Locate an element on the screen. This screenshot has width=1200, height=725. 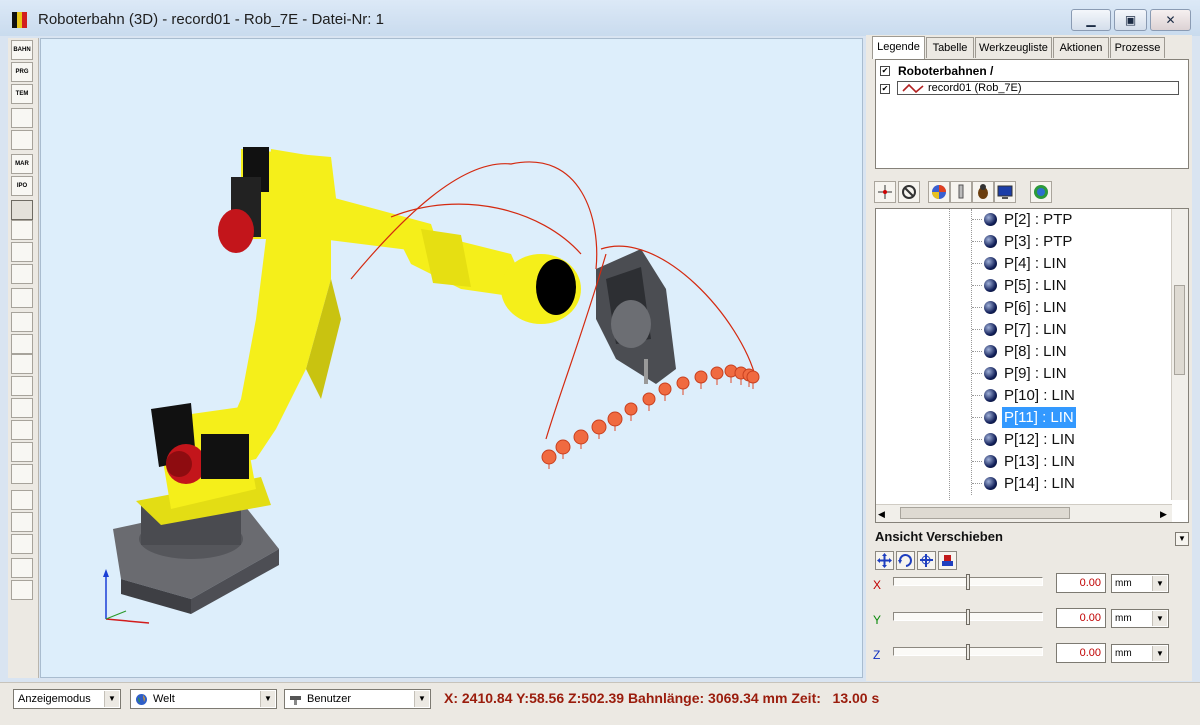
list-tool is located at coordinates (22, 210).